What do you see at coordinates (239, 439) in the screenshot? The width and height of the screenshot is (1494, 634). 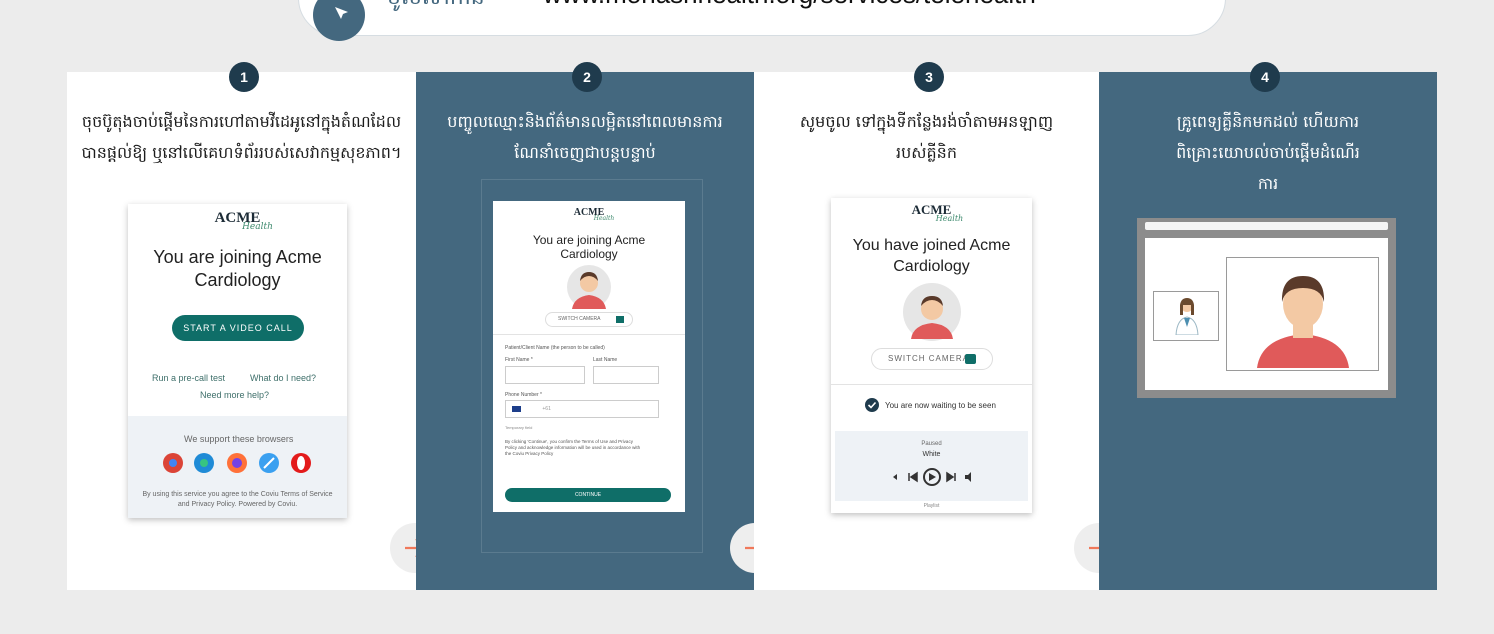 I see `browsers-caption: We support these browsers` at bounding box center [239, 439].